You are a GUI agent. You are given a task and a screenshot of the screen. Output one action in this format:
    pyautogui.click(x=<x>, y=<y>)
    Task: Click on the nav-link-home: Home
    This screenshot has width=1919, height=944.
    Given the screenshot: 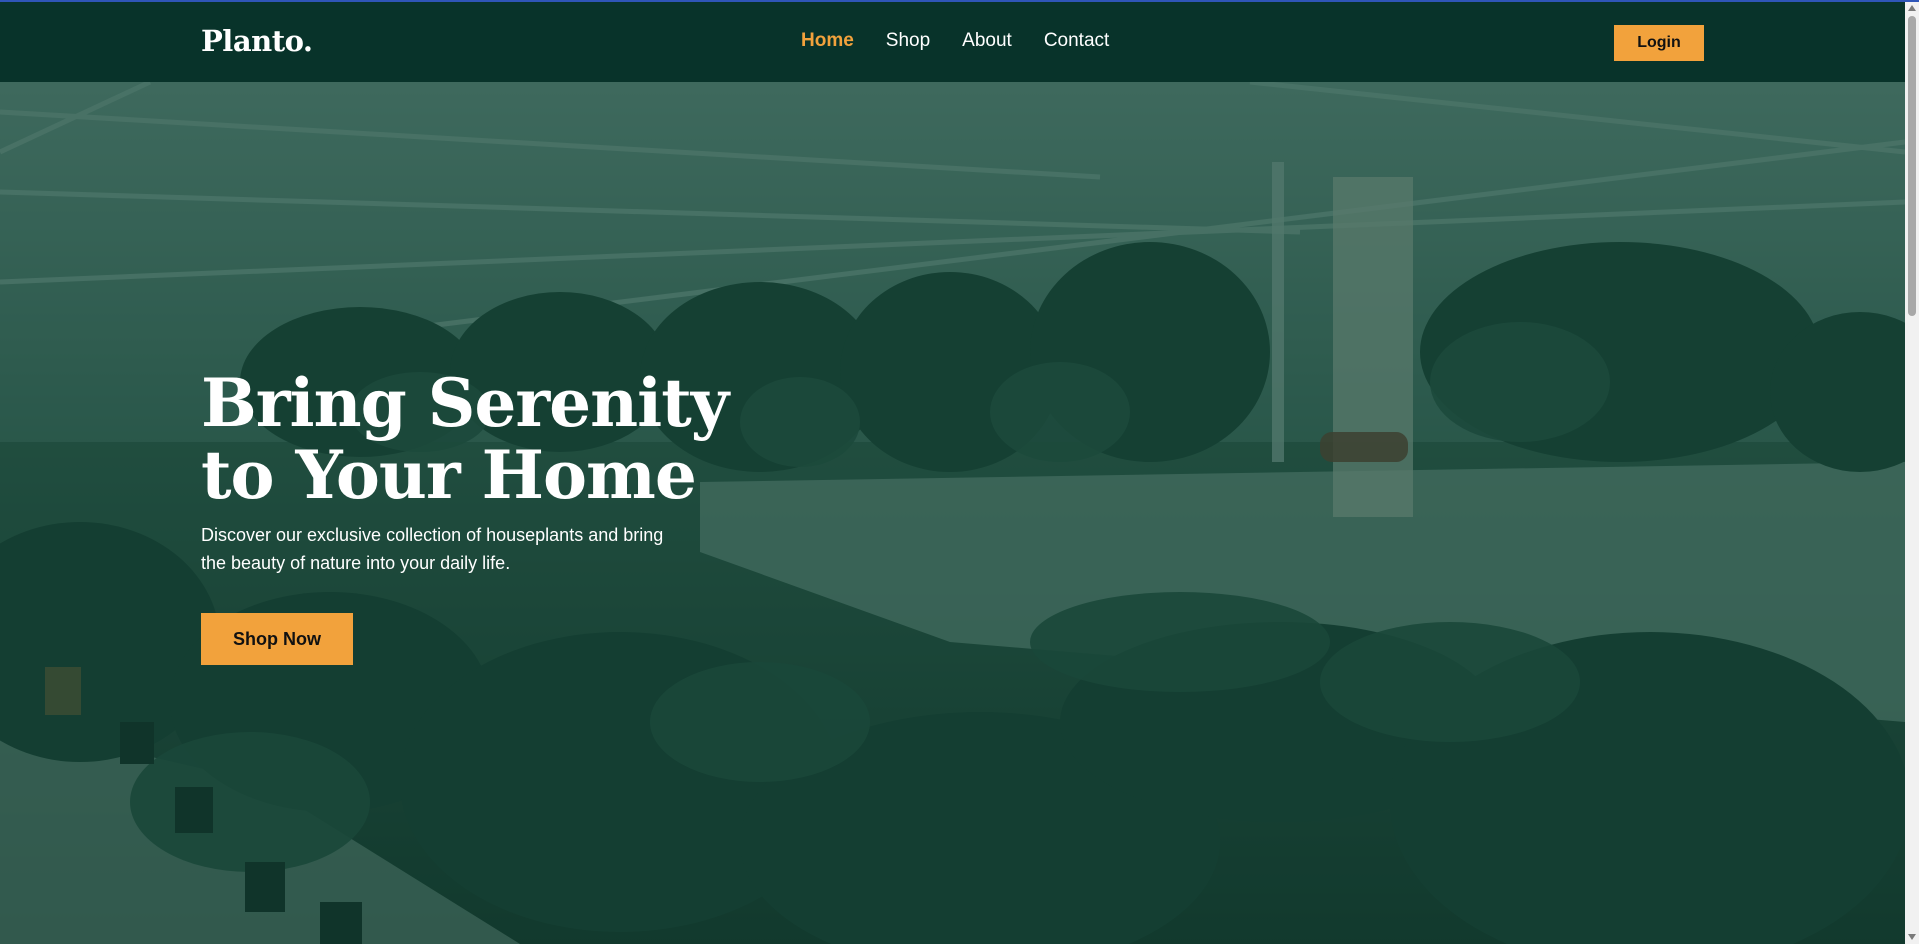 What is the action you would take?
    pyautogui.click(x=827, y=41)
    